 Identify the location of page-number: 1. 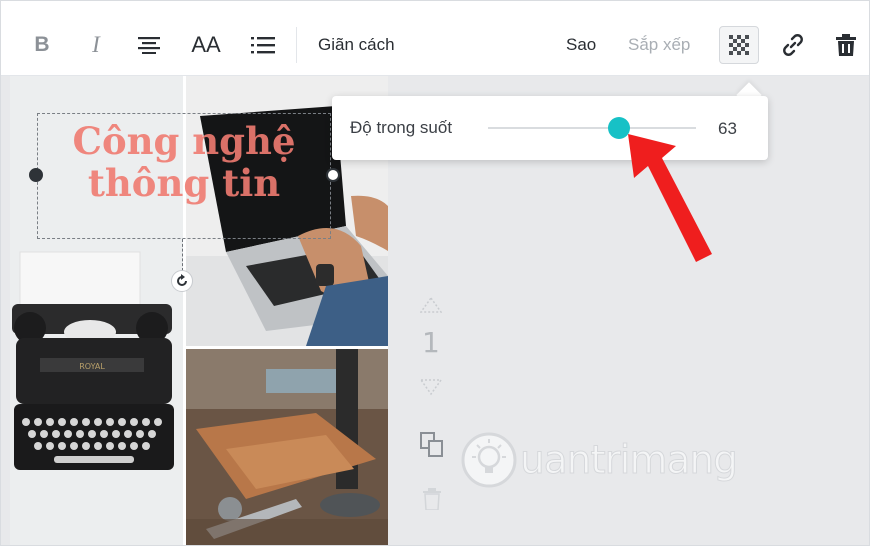
(431, 342).